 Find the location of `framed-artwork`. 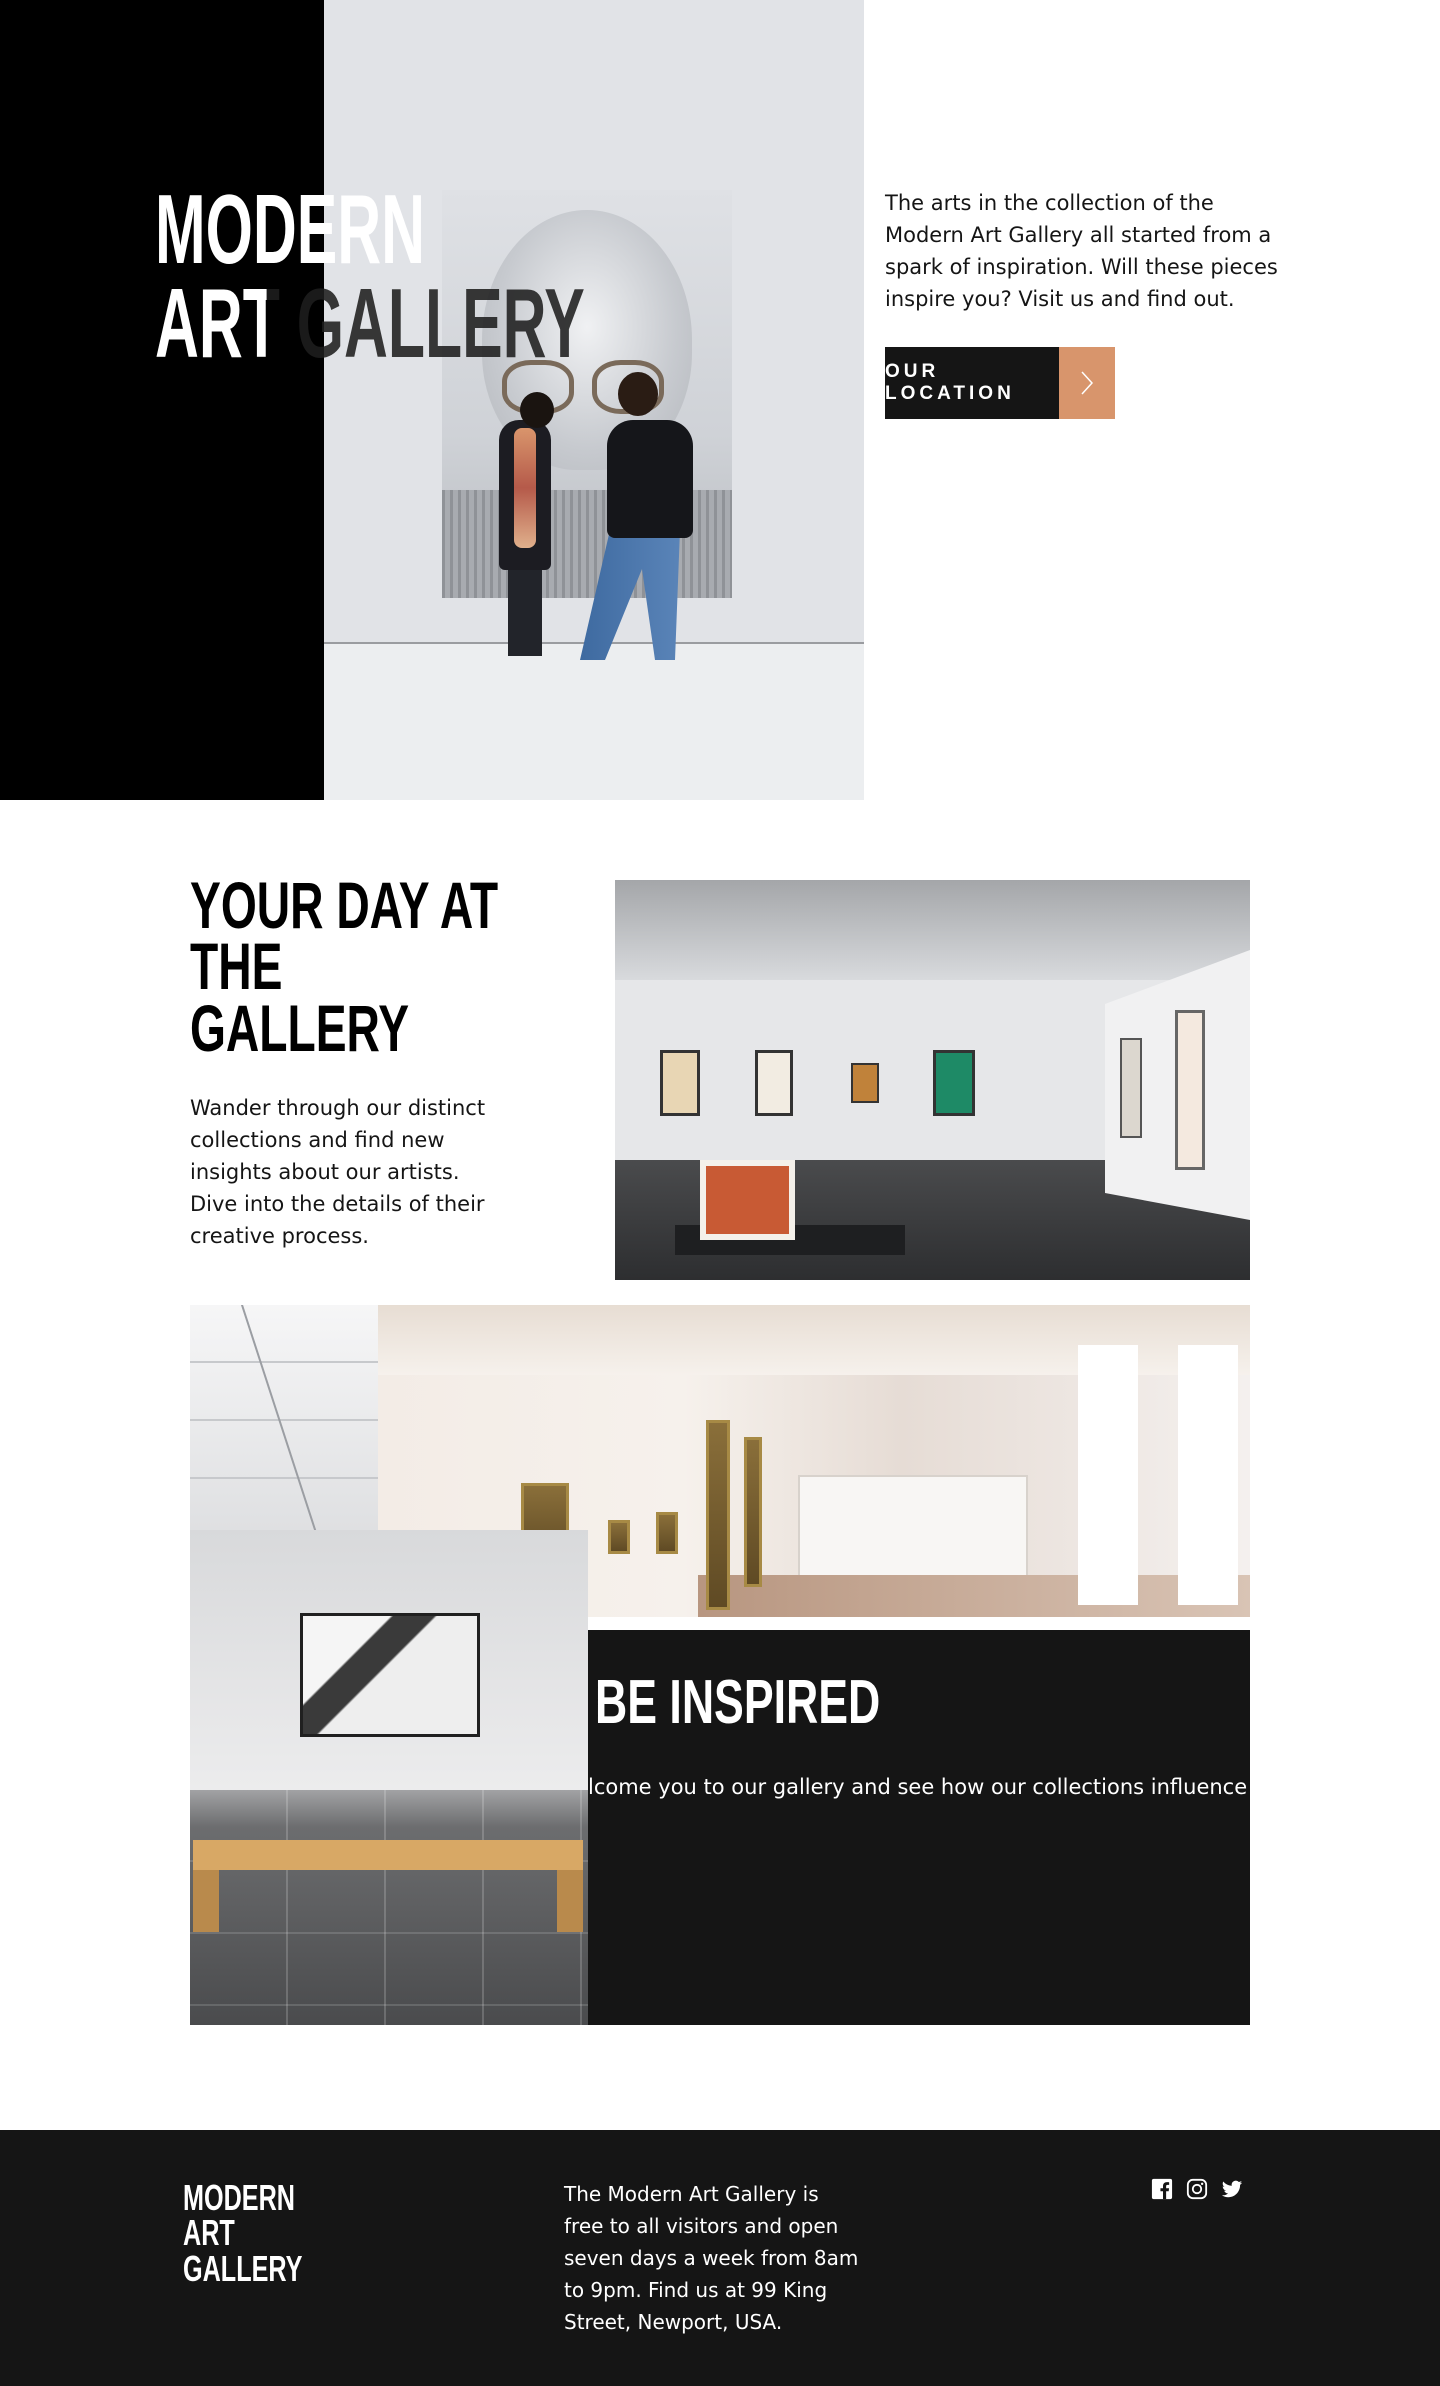

framed-artwork is located at coordinates (390, 1675).